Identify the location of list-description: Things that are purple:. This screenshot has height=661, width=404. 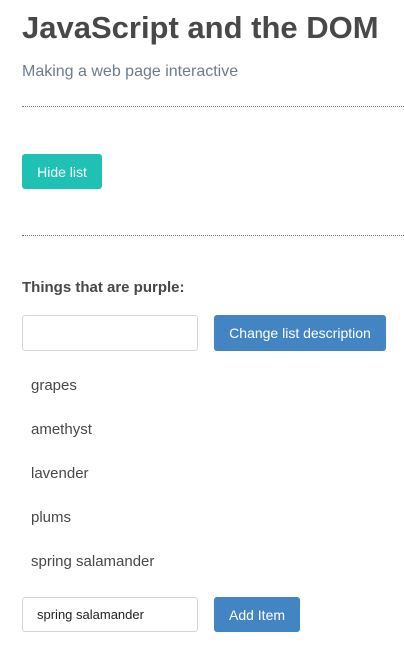
(103, 287).